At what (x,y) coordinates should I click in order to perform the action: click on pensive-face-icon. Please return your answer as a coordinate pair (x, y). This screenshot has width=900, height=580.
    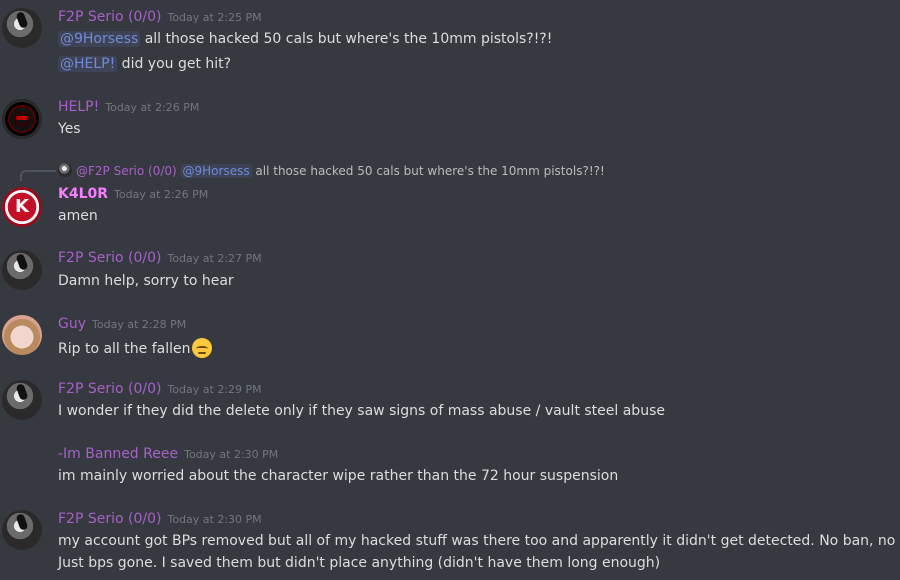
    Looking at the image, I should click on (202, 348).